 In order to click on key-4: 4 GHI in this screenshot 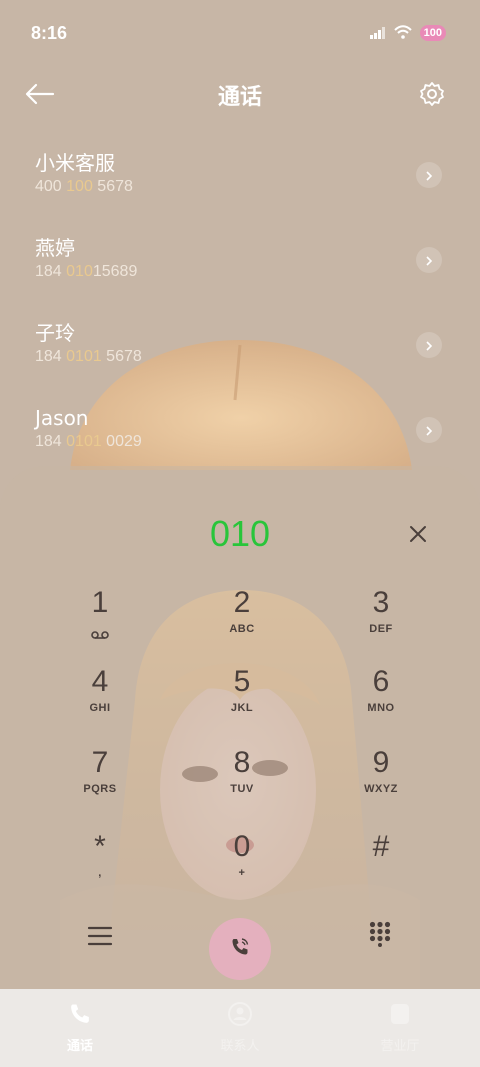, I will do `click(100, 699)`.